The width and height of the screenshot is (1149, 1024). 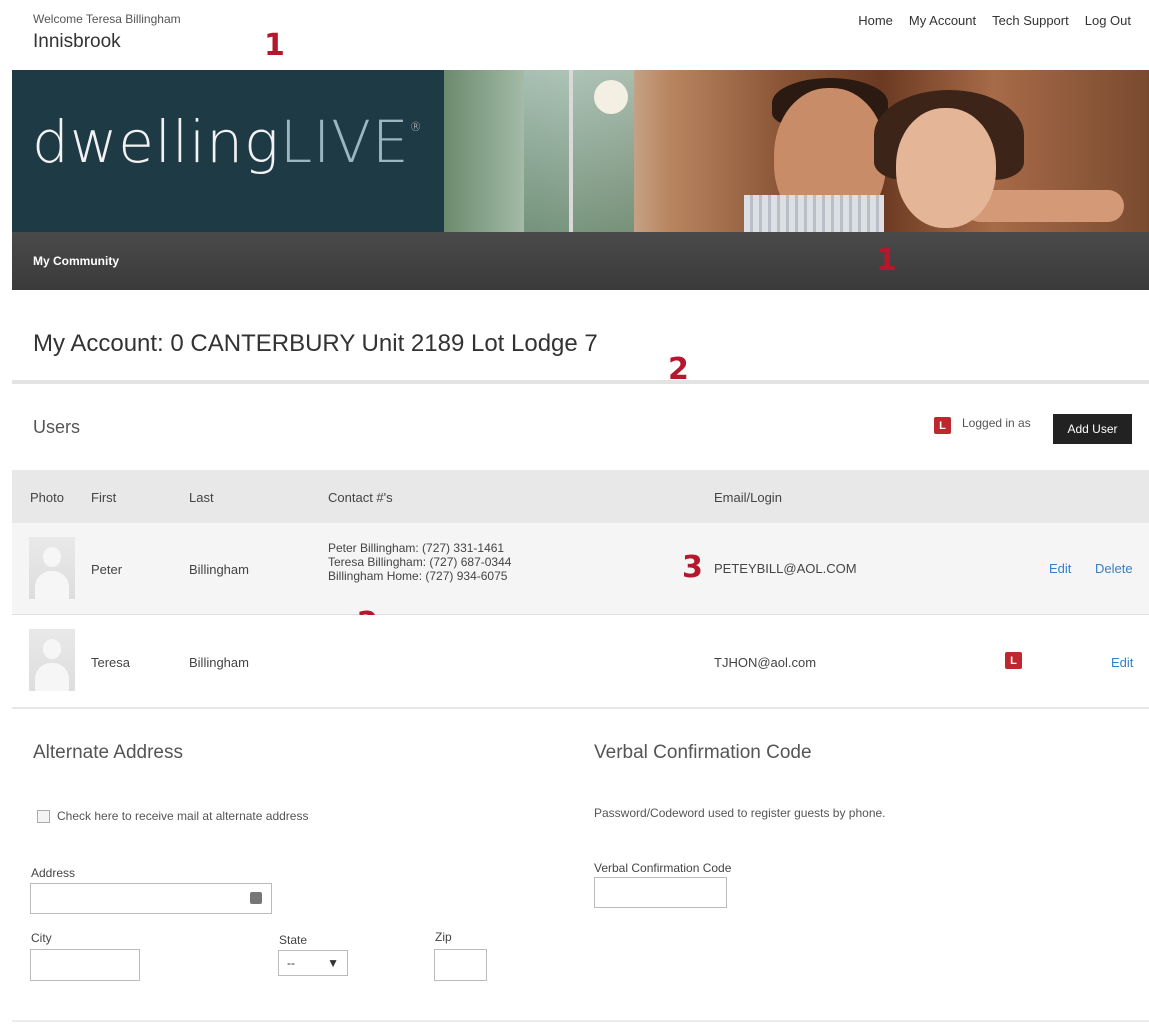 I want to click on zip-input, so click(x=460, y=965).